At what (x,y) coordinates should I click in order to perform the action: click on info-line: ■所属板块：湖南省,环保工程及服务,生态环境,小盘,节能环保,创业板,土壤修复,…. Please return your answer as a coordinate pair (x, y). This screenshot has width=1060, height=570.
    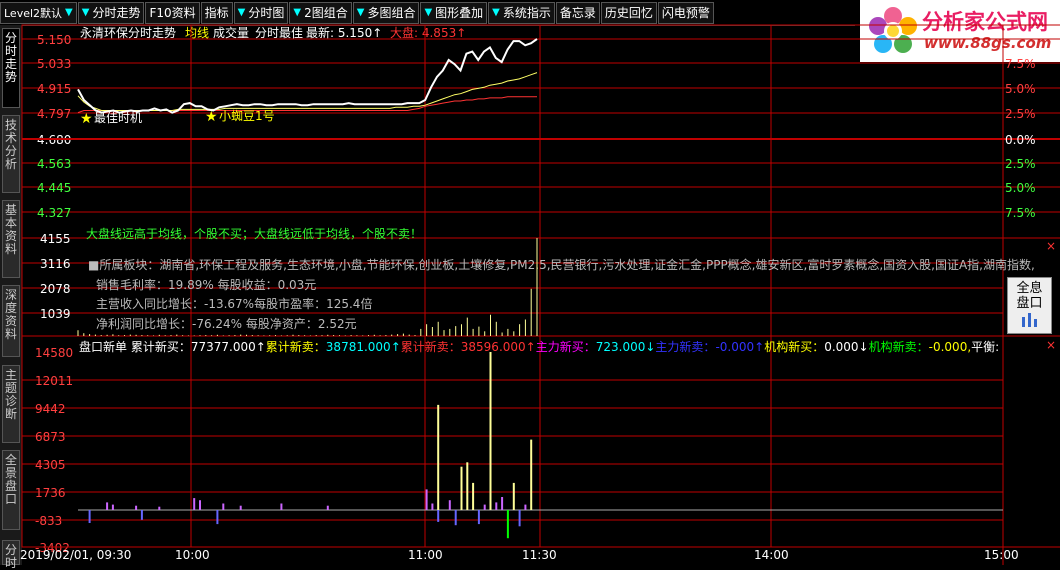
    Looking at the image, I should click on (561, 264).